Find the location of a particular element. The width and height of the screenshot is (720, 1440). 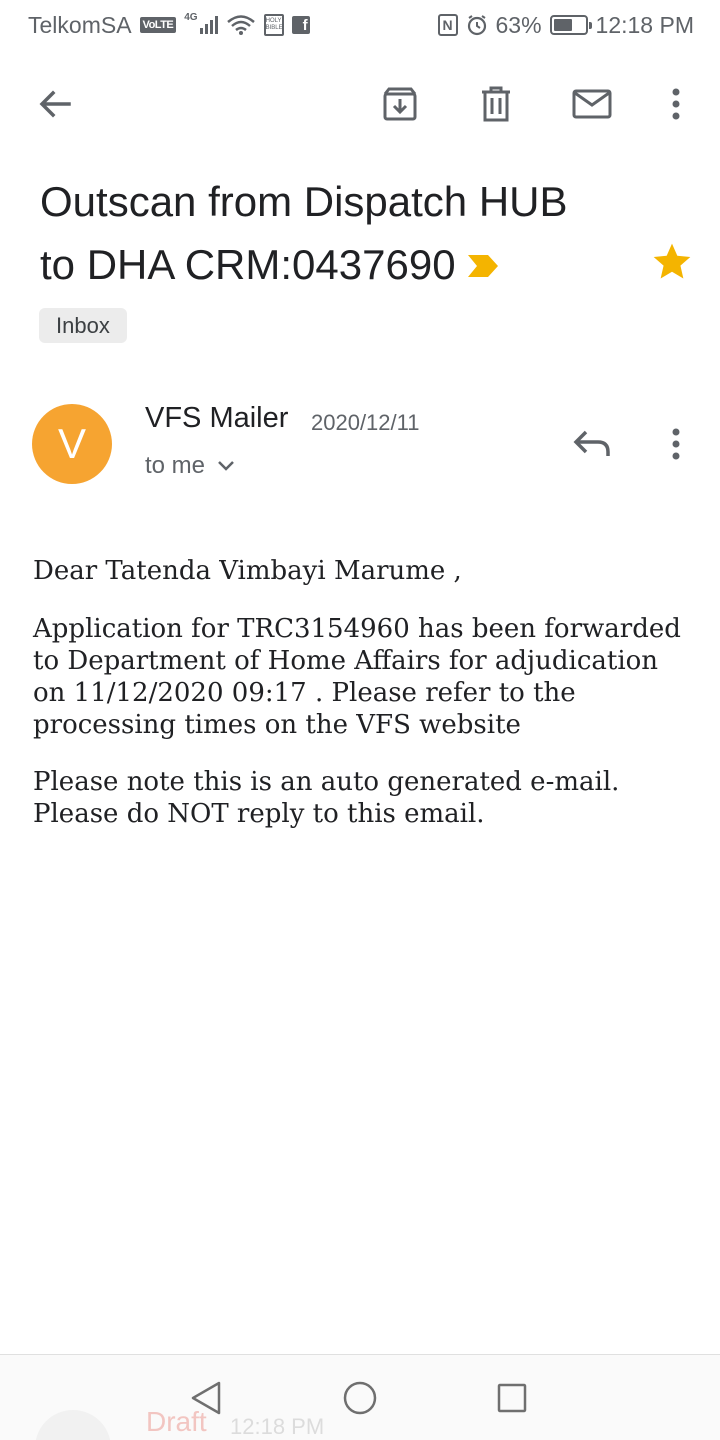

email-date: 2020/12/11 is located at coordinates (365, 422).